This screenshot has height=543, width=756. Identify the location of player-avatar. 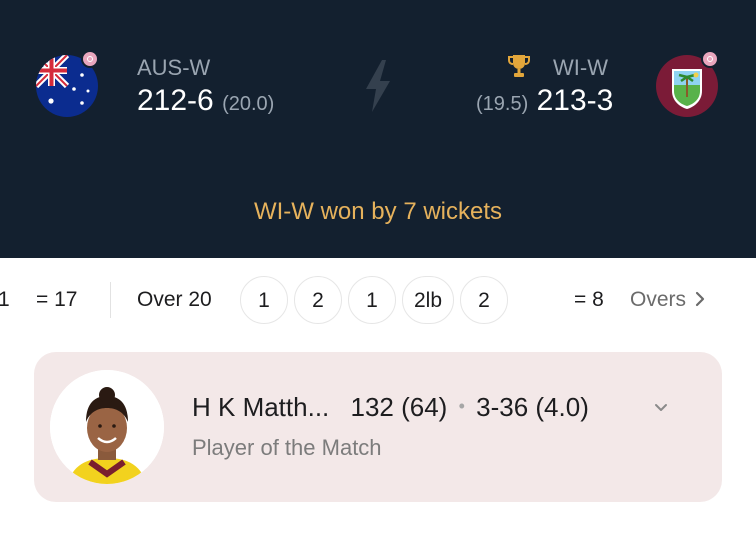
(107, 427).